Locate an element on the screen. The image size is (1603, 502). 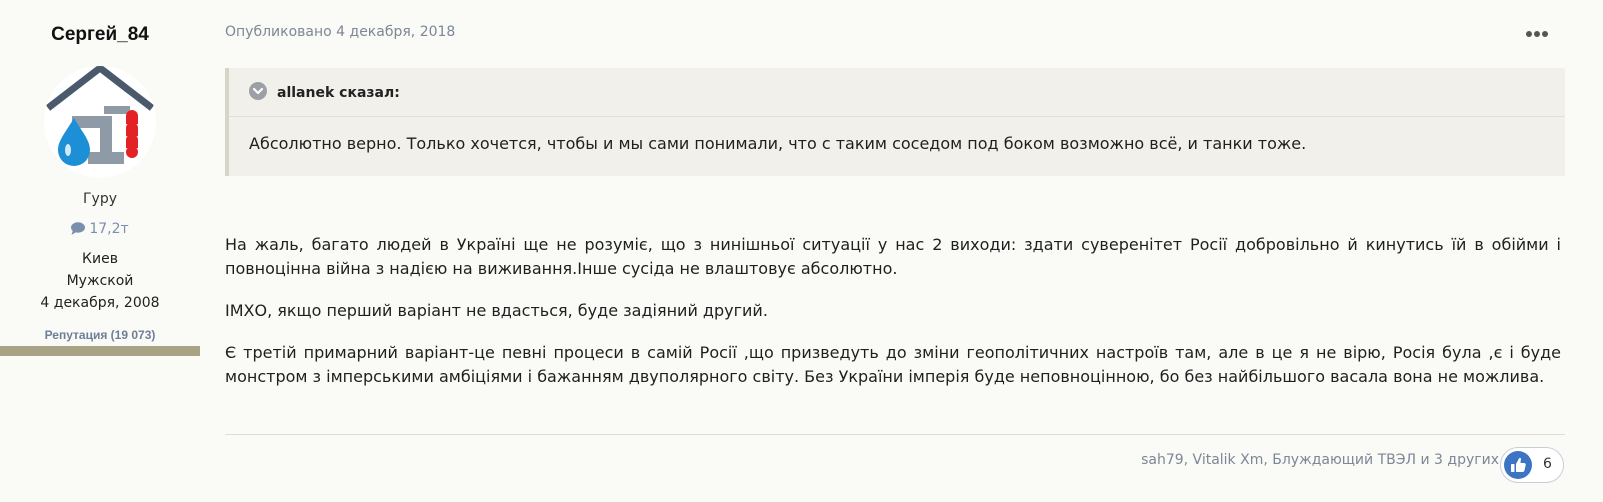
author-post-count: 17,2т is located at coordinates (100, 229).